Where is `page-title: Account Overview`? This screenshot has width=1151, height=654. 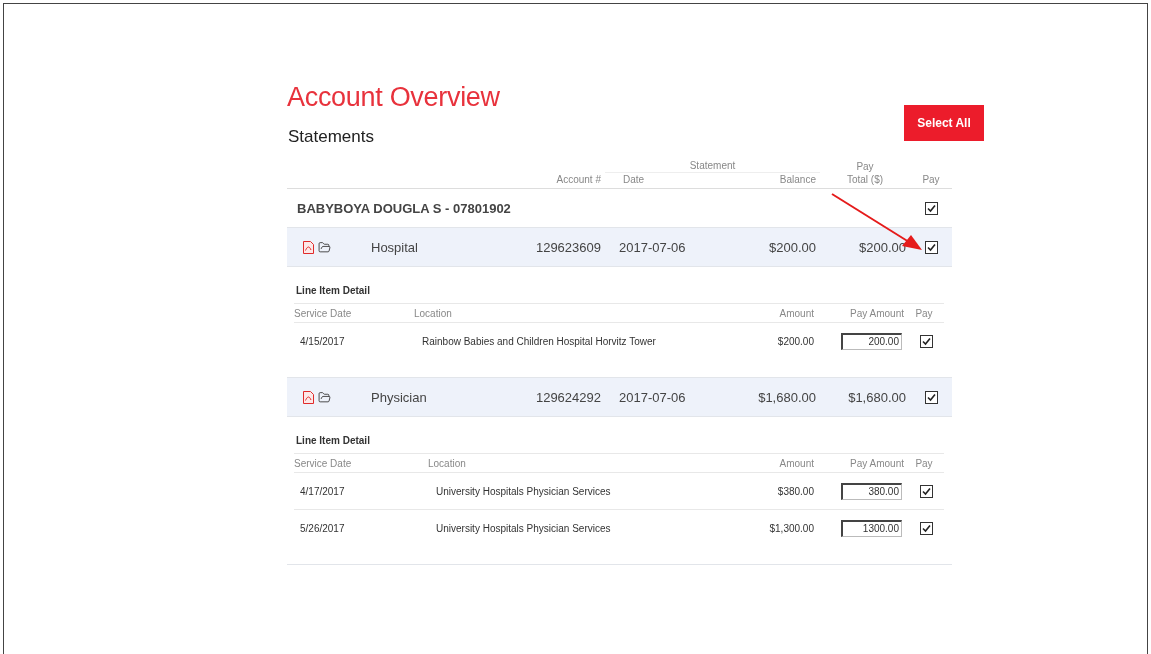
page-title: Account Overview is located at coordinates (393, 97).